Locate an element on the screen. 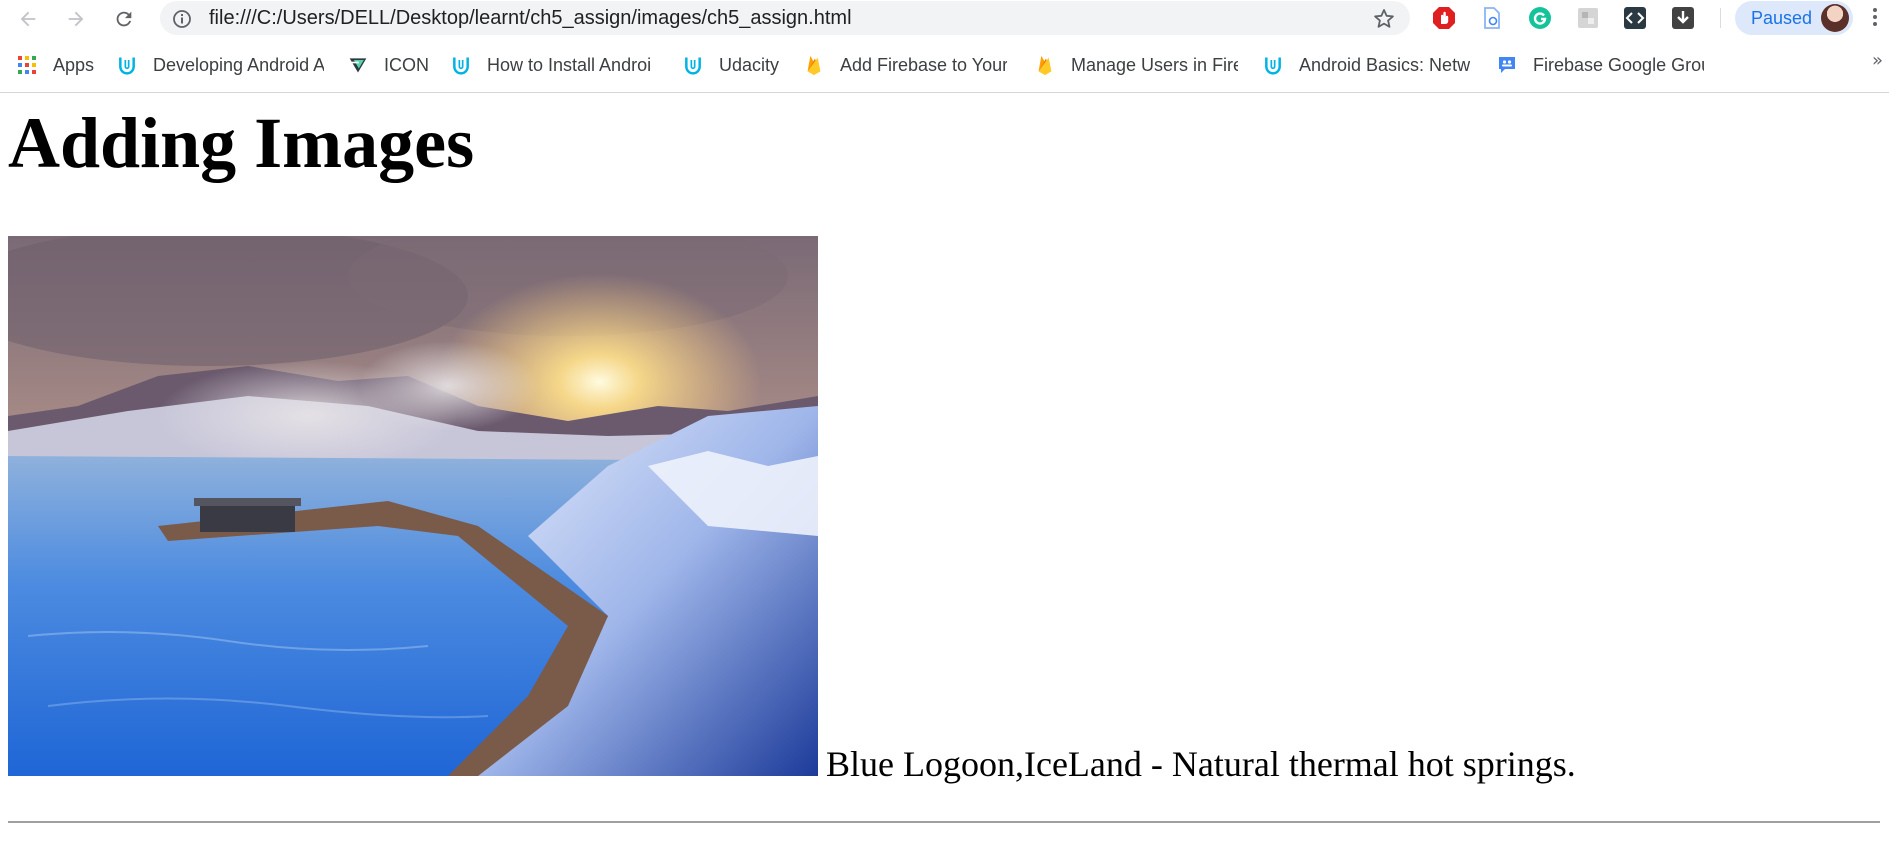 This screenshot has width=1889, height=860. back-arrow-icon is located at coordinates (28, 19).